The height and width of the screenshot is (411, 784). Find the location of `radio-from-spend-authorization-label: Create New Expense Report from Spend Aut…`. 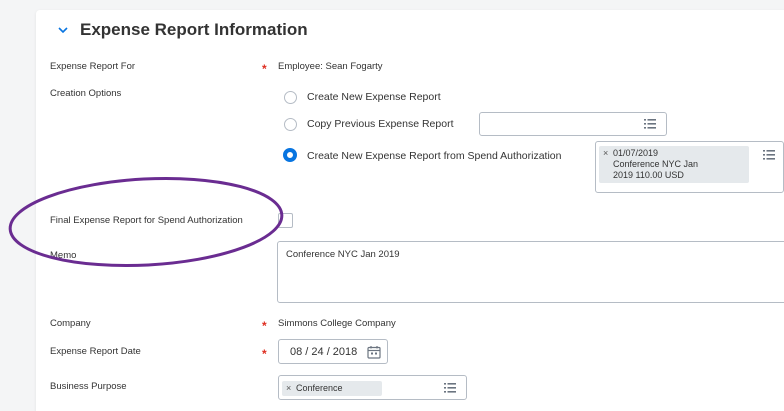

radio-from-spend-authorization-label: Create New Expense Report from Spend Aut… is located at coordinates (434, 156).